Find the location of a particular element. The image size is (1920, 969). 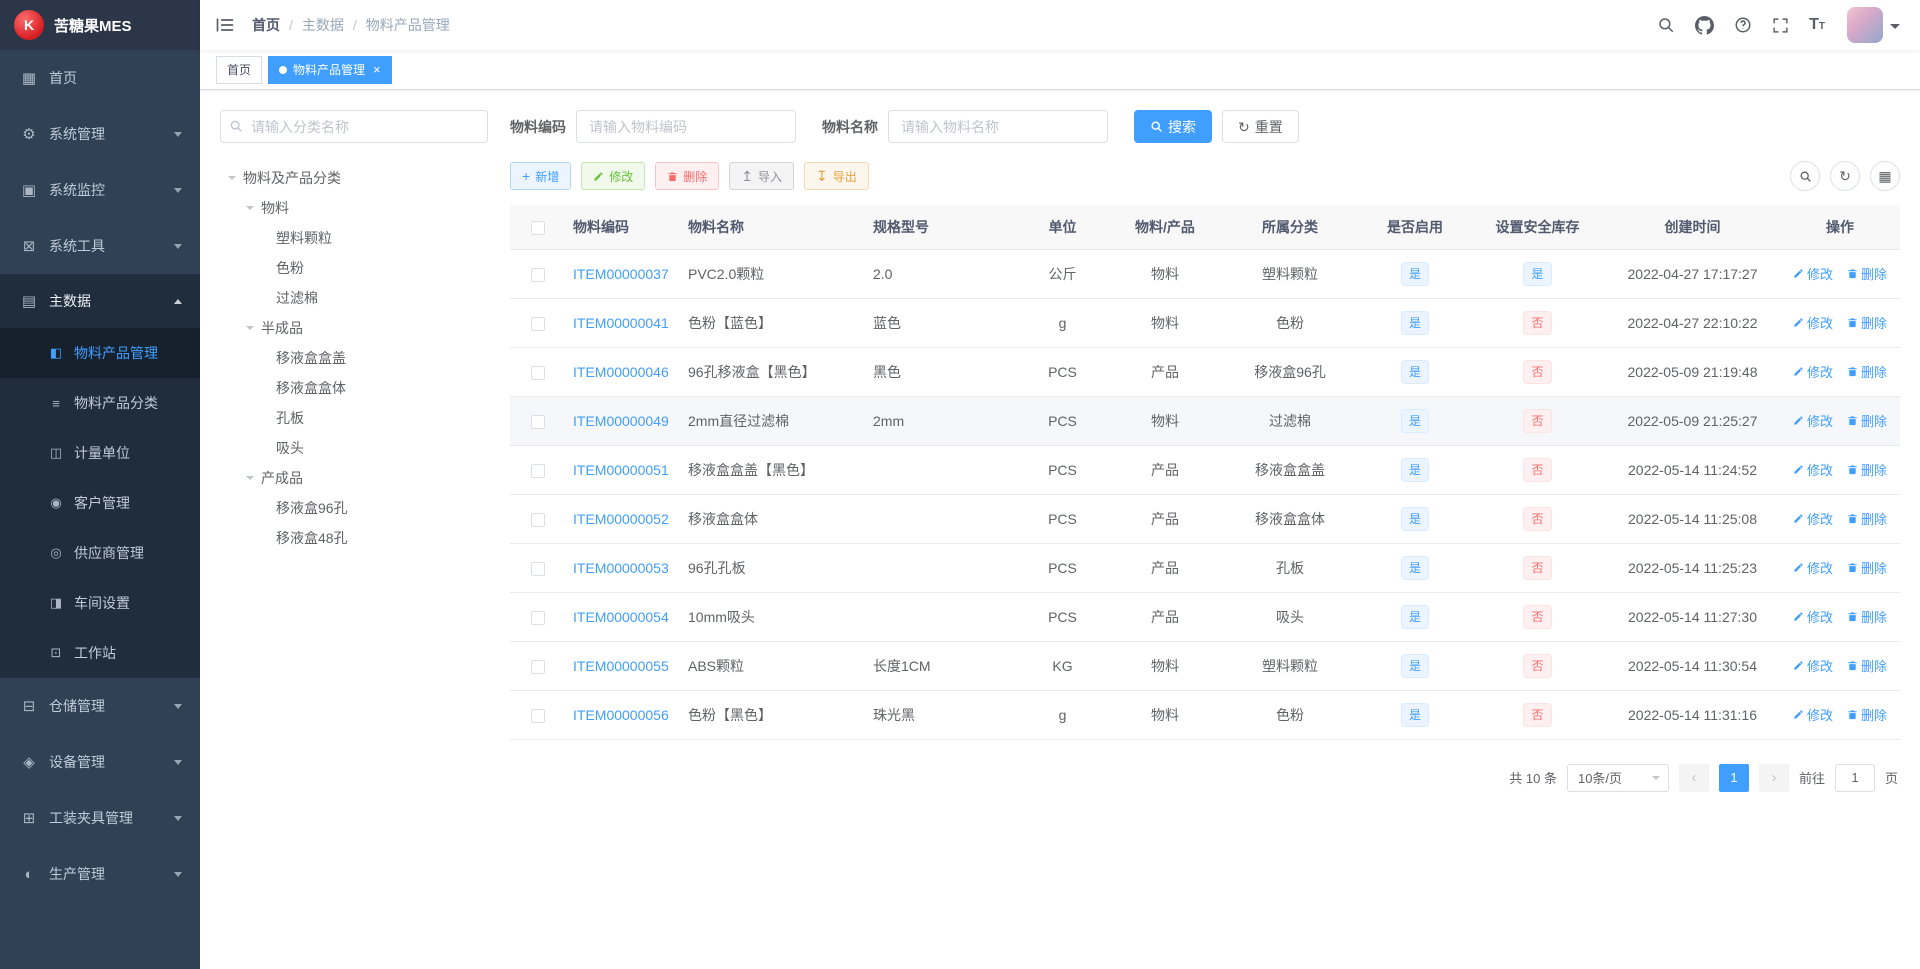

close-icon: × is located at coordinates (377, 69).